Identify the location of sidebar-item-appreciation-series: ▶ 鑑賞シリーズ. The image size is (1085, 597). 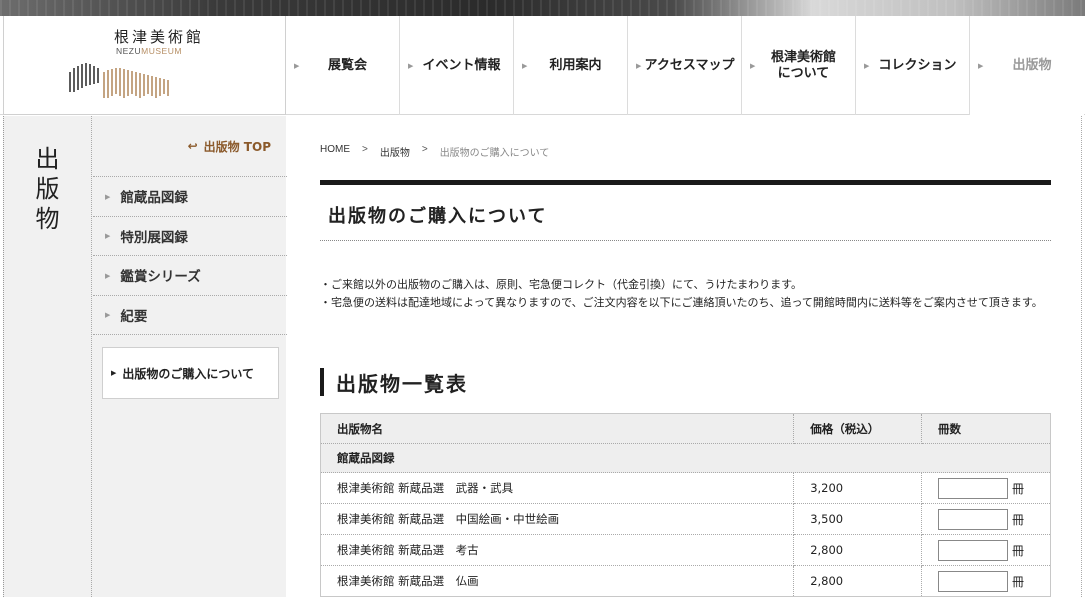
(190, 276).